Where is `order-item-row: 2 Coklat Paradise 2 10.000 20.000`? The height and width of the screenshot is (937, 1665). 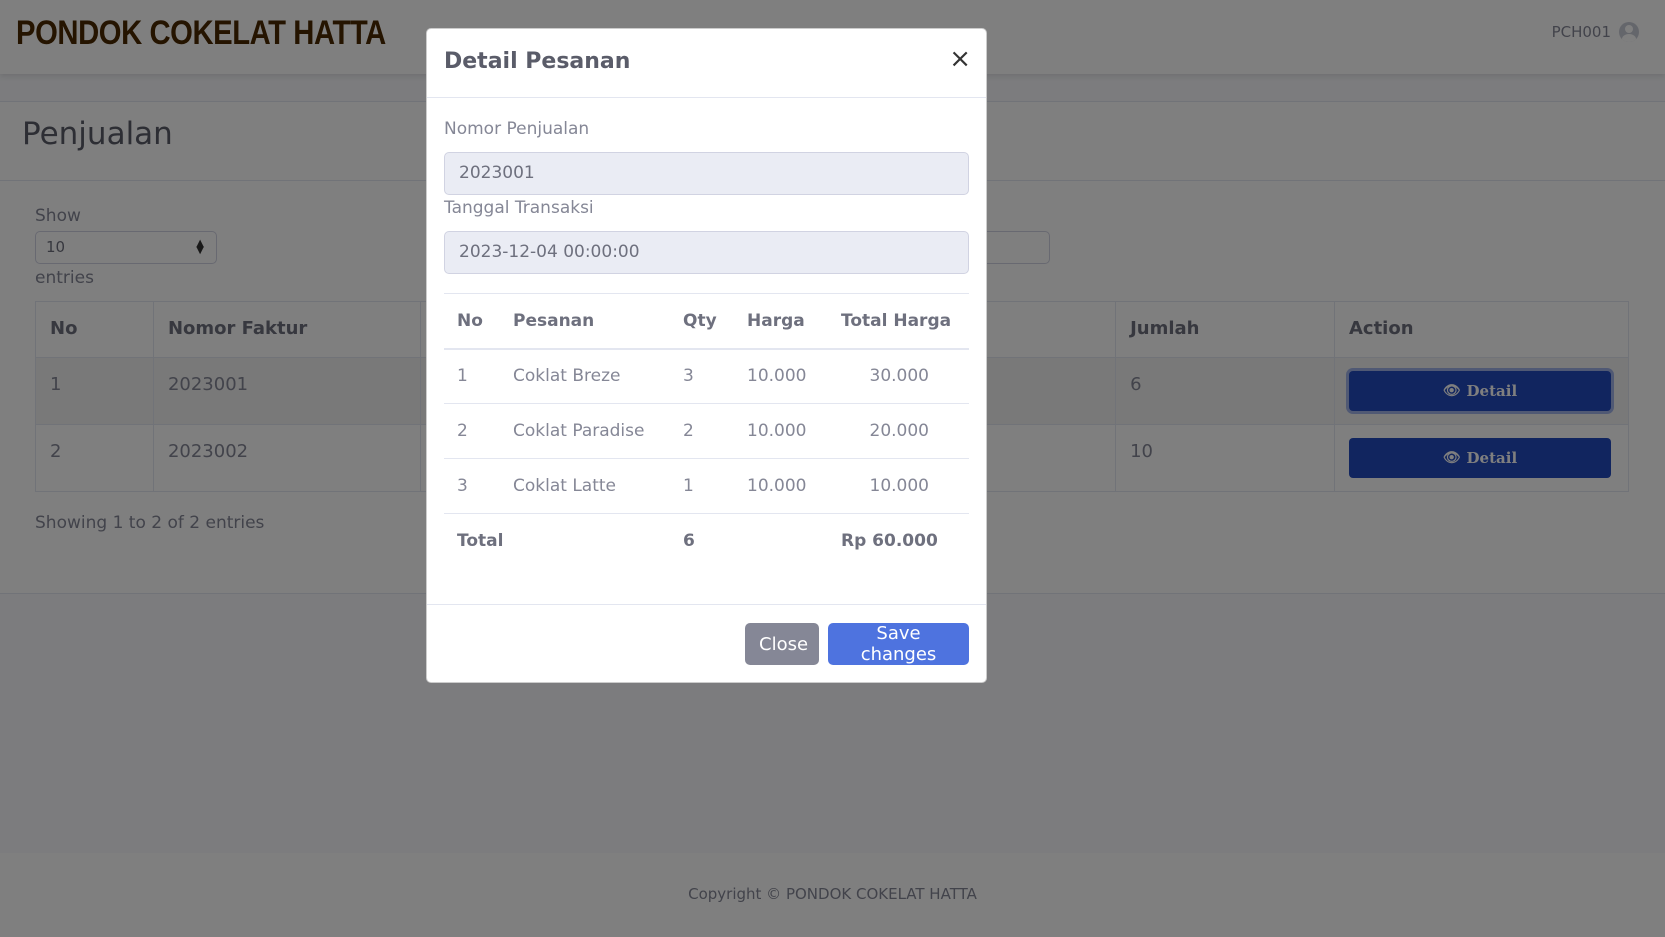 order-item-row: 2 Coklat Paradise 2 10.000 20.000 is located at coordinates (706, 431).